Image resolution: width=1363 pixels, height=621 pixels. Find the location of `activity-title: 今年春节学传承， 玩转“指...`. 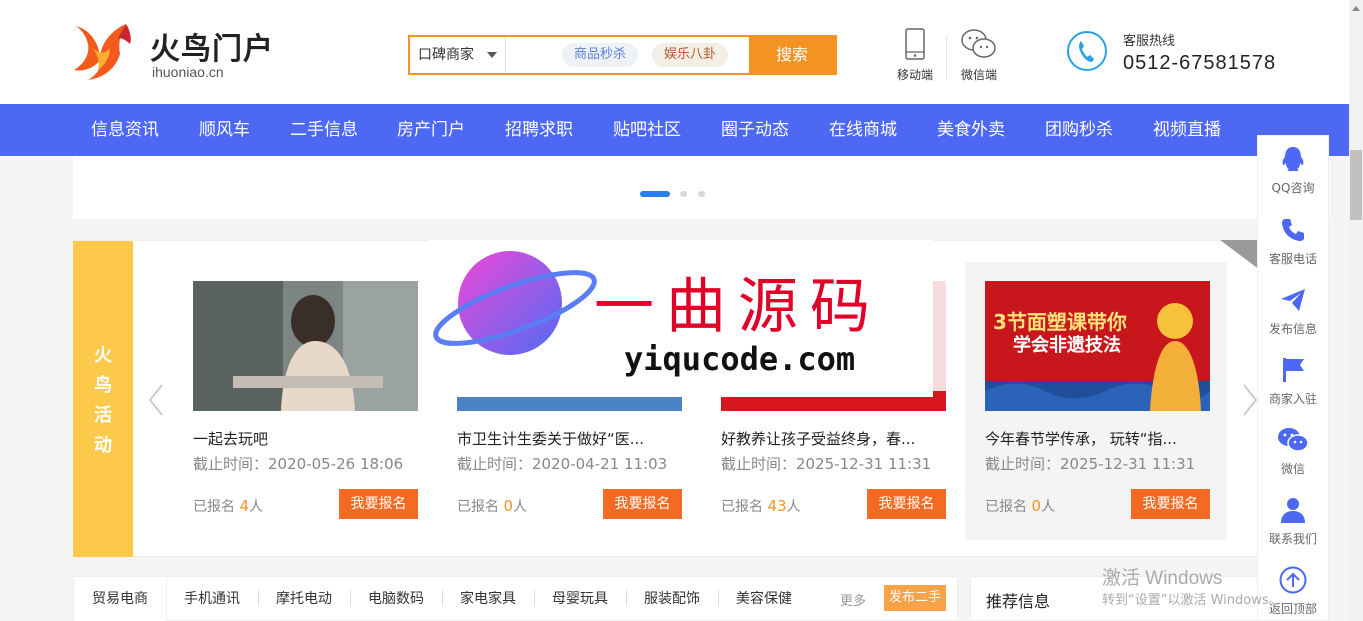

activity-title: 今年春节学传承， 玩转“指... is located at coordinates (1099, 438).